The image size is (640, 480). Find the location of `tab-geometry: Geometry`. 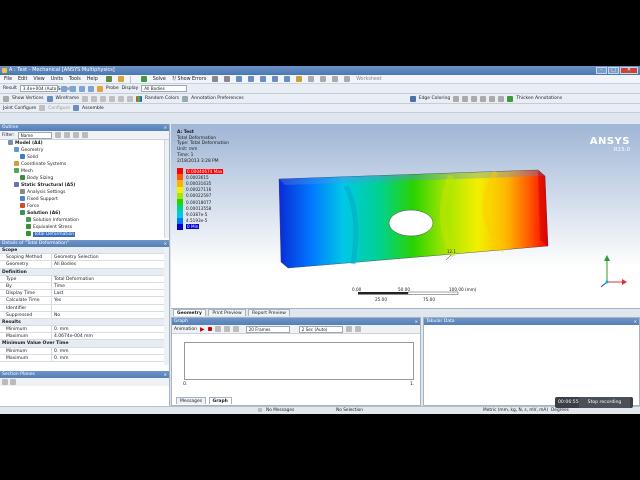

tab-geometry: Geometry is located at coordinates (189, 312).